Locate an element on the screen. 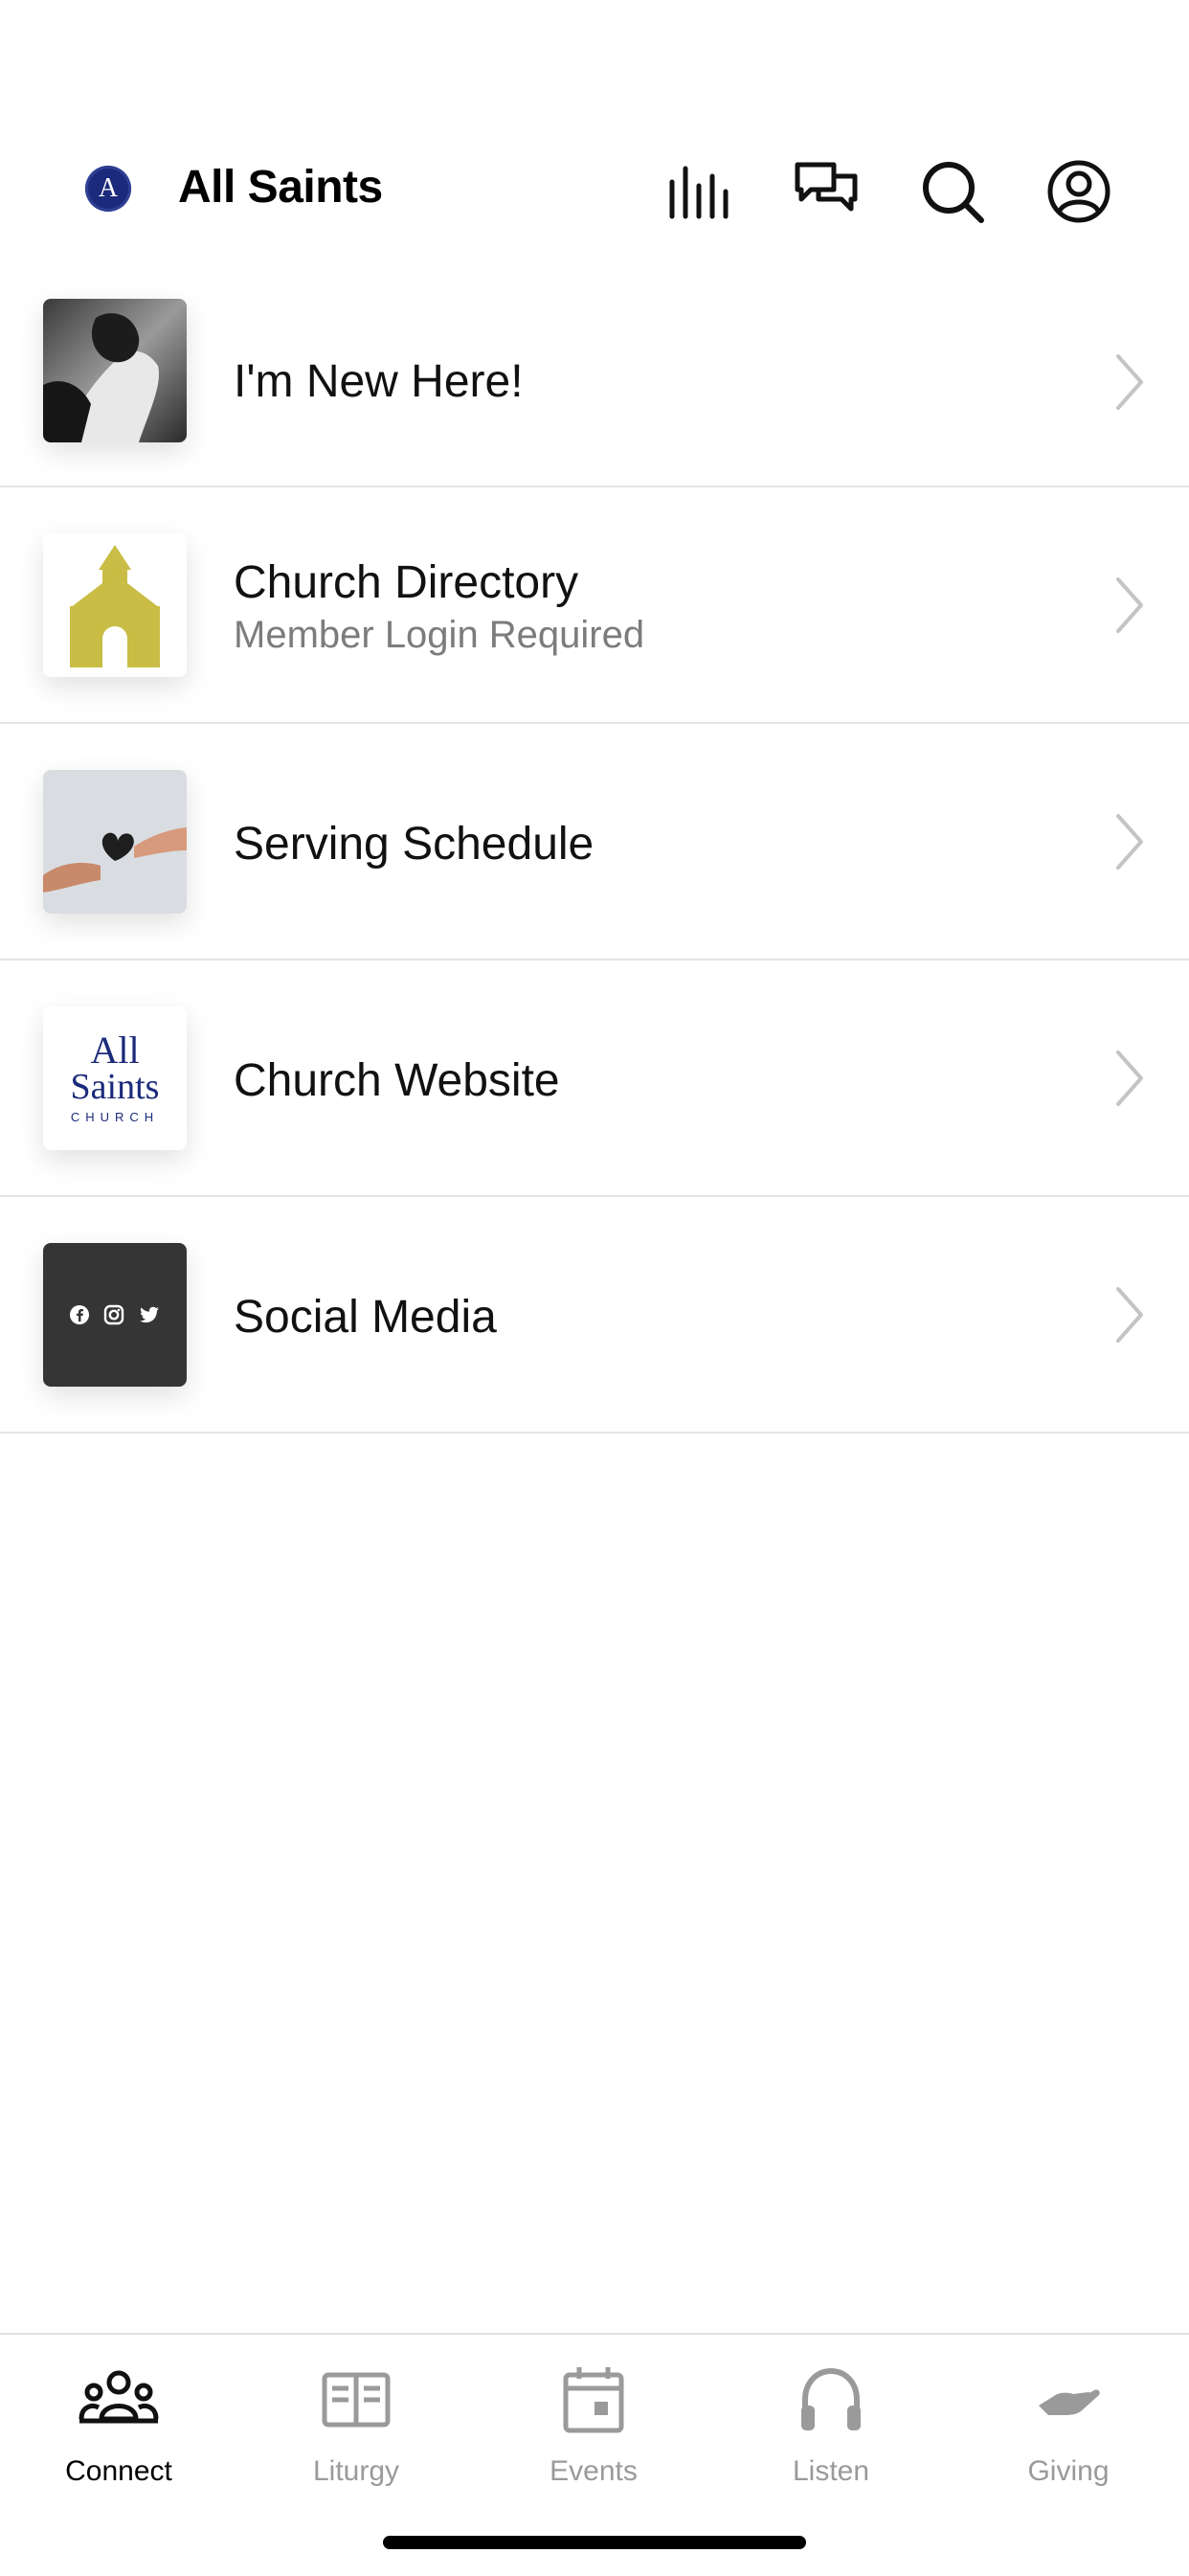  list-item-title: Social Media is located at coordinates (365, 1317).